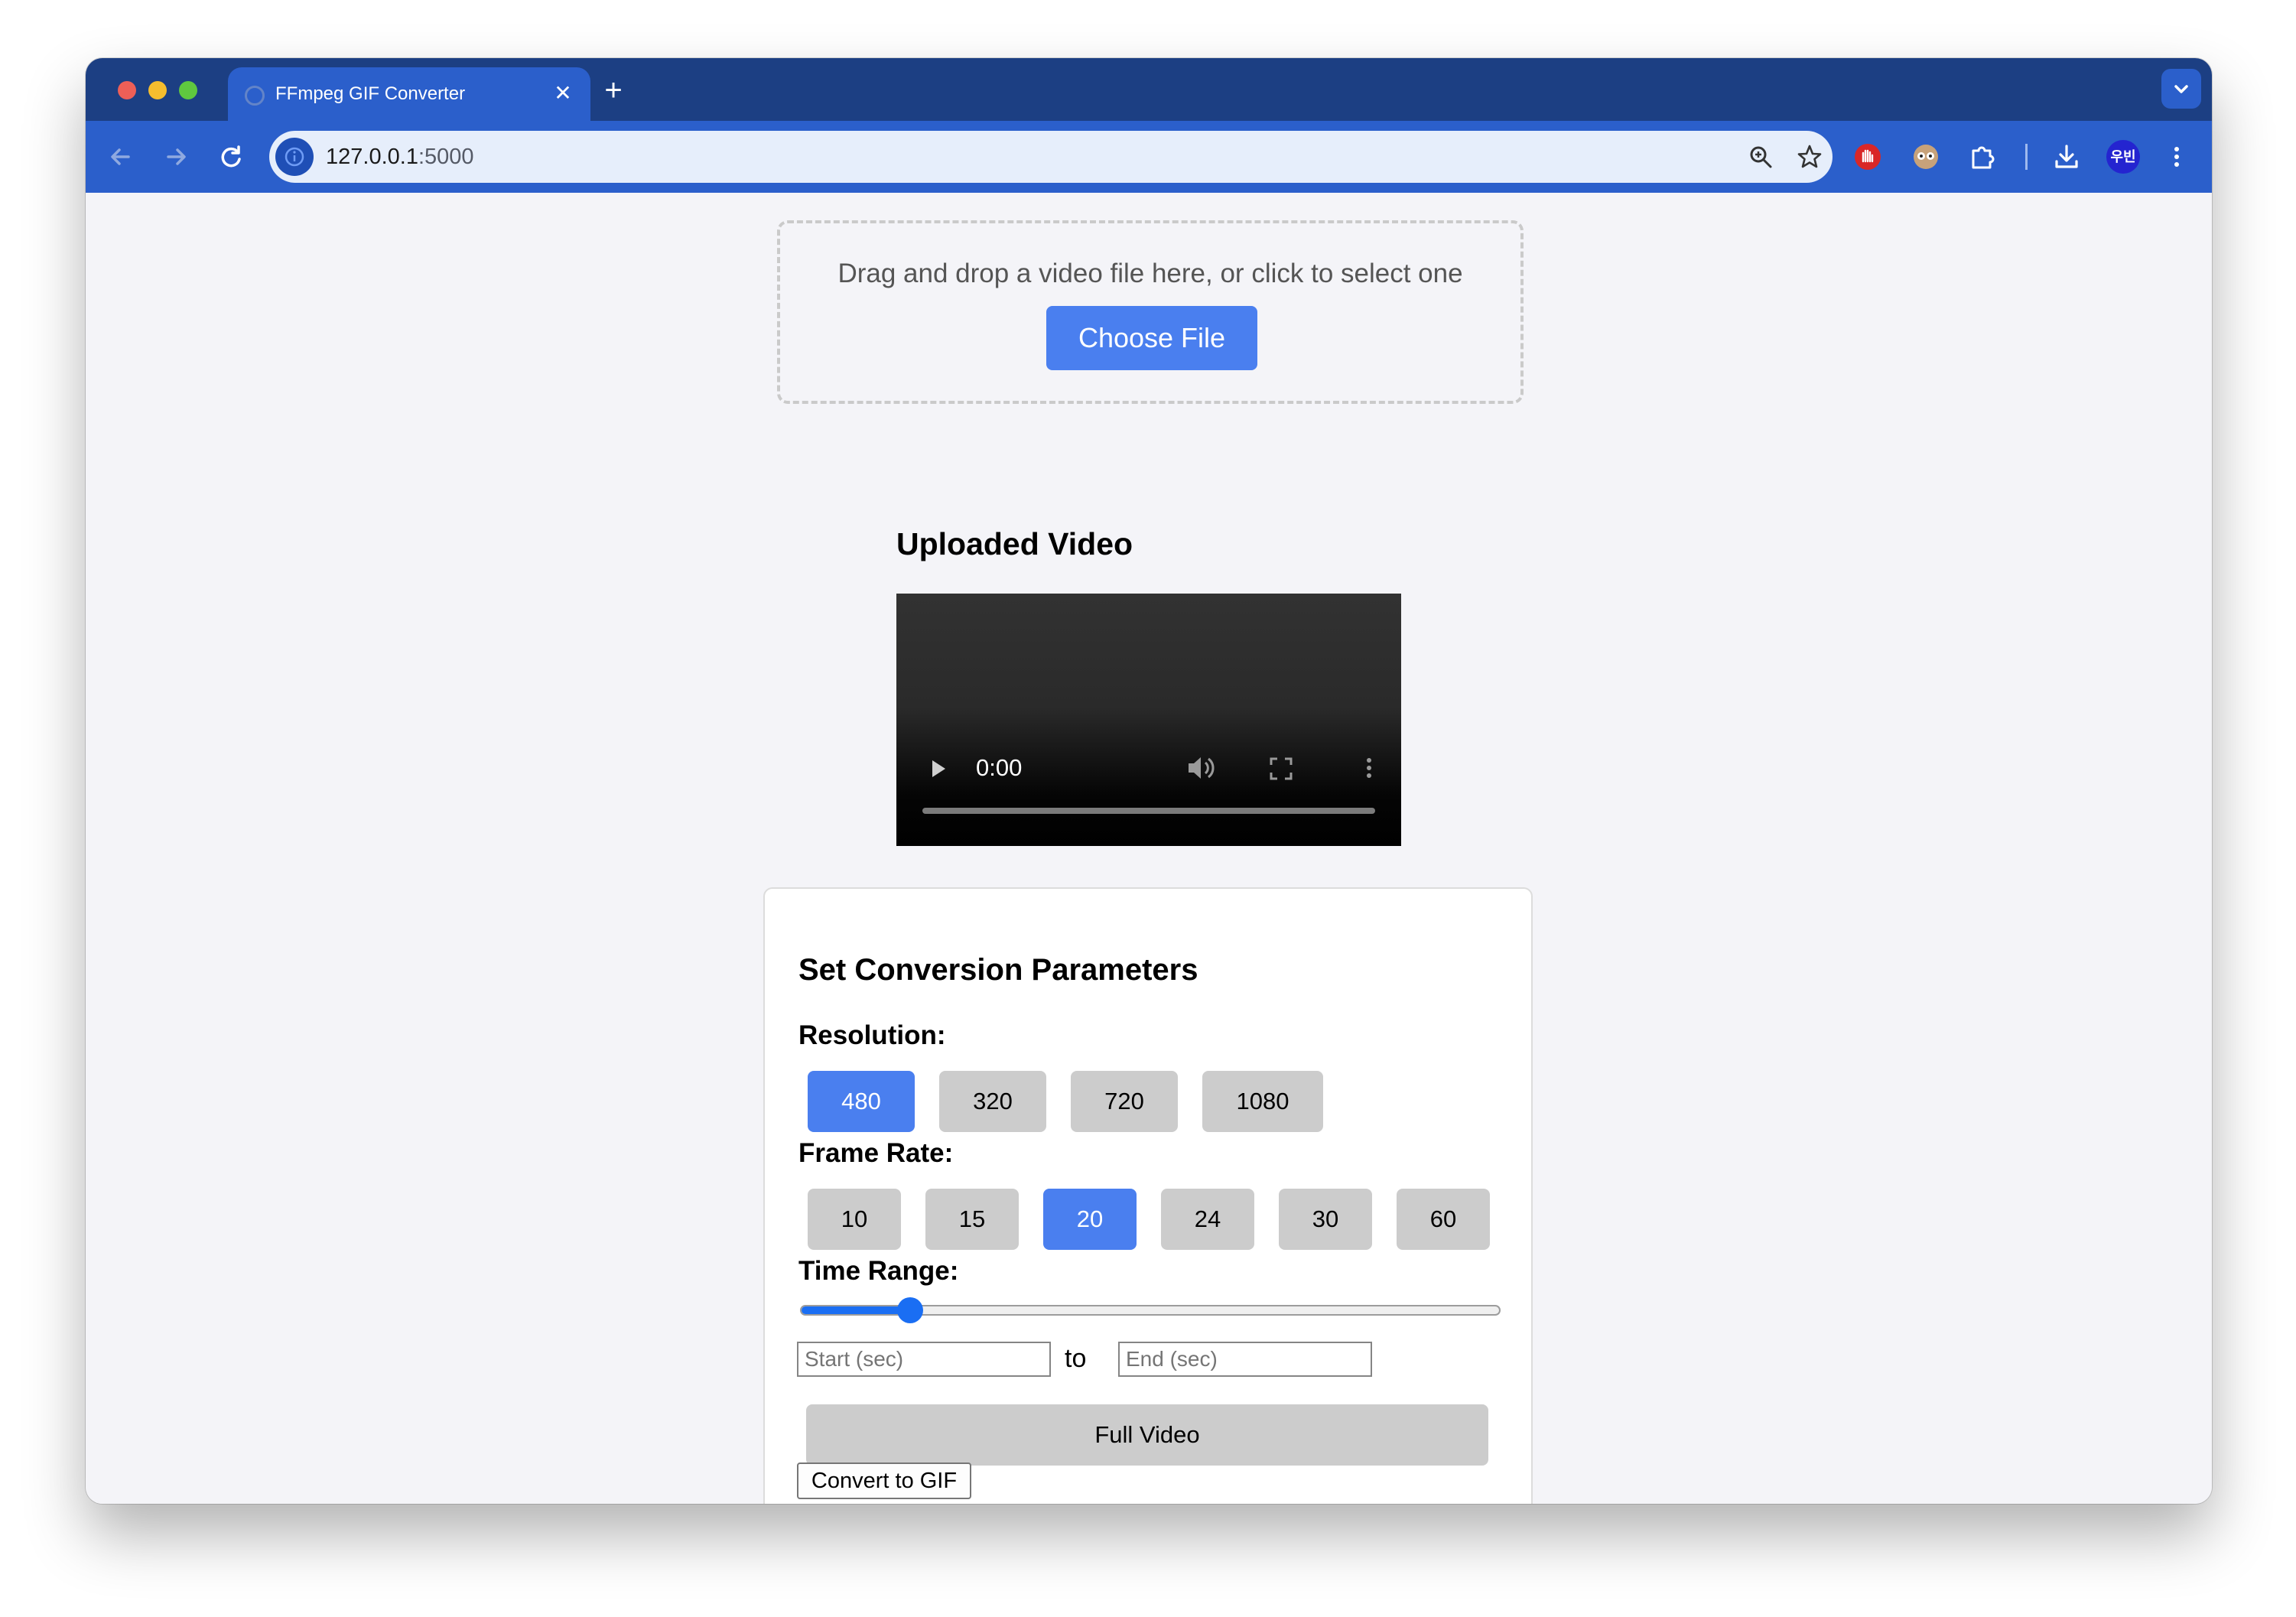  I want to click on bookmark-star-icon, so click(1810, 157).